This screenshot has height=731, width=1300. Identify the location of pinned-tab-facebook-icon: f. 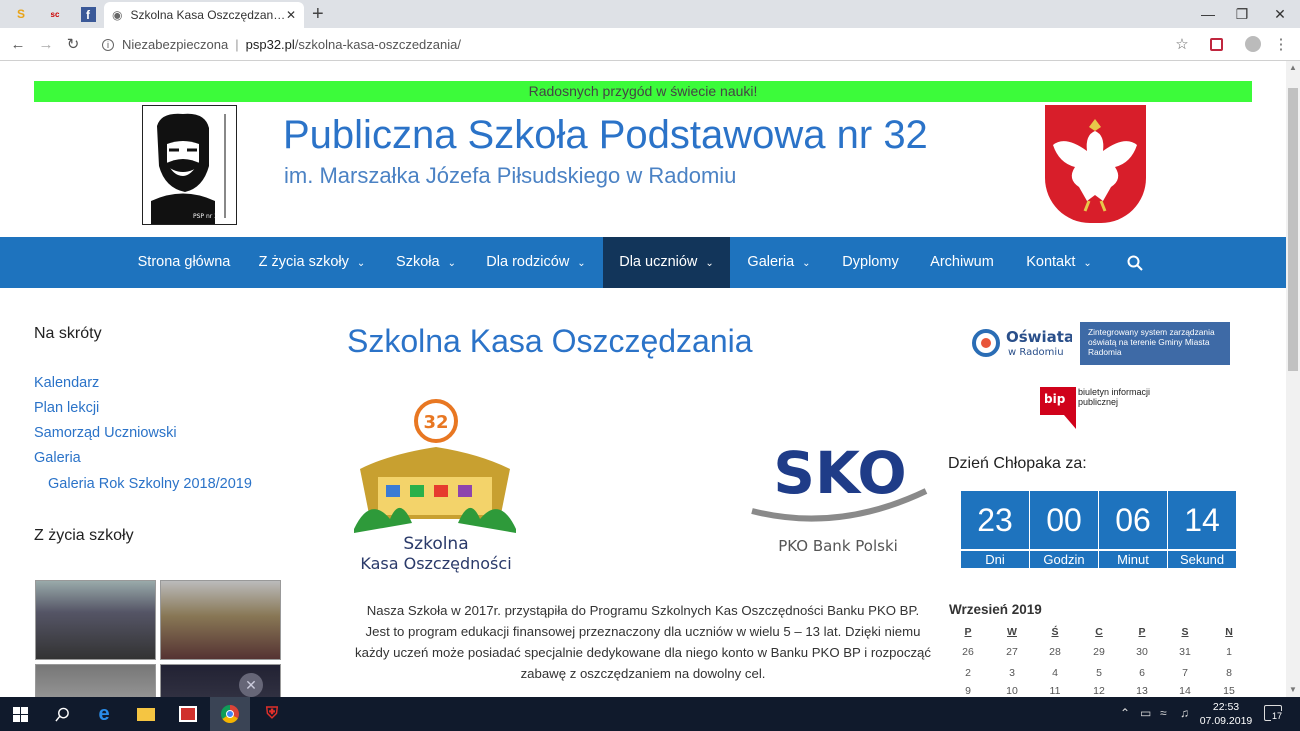
(88, 14).